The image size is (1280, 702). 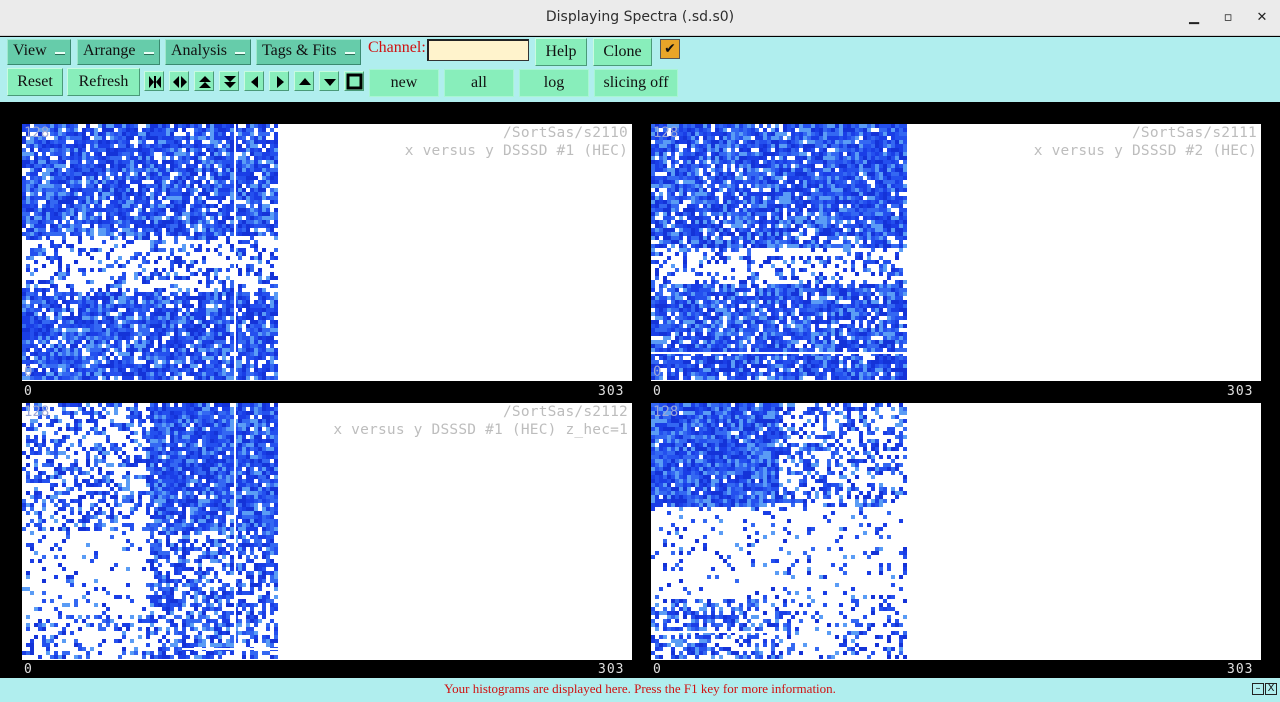 What do you see at coordinates (354, 81) in the screenshot?
I see `stop-square-icon` at bounding box center [354, 81].